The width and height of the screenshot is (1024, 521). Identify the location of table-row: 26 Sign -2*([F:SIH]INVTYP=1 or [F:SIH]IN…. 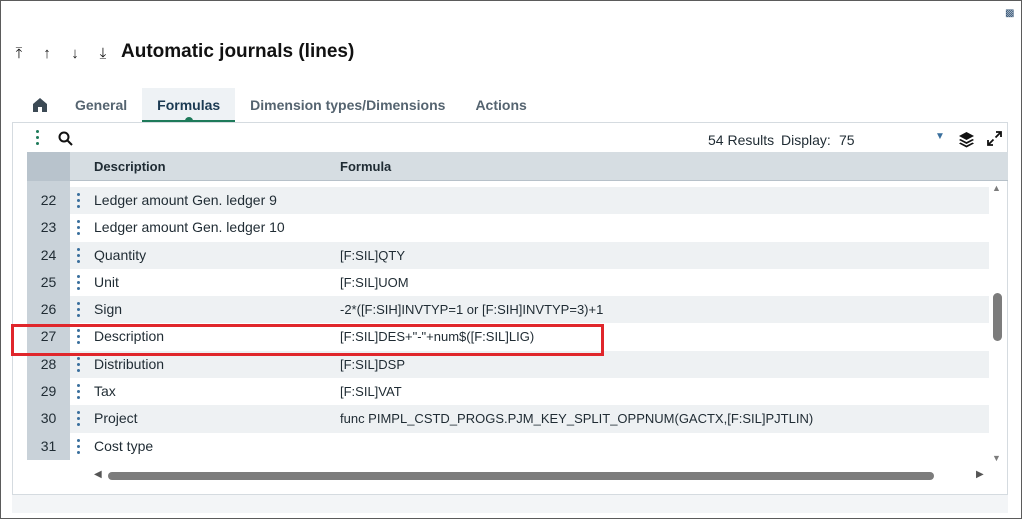
(508, 310).